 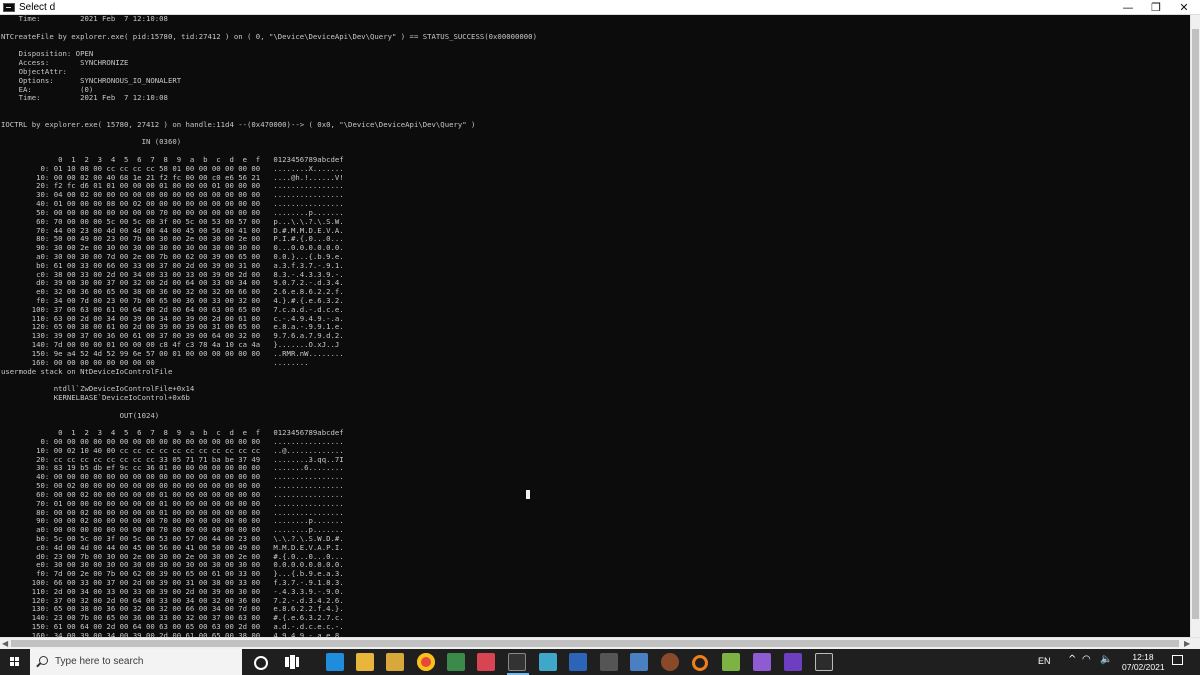 I want to click on terminal-app-icon, so click(x=517, y=662).